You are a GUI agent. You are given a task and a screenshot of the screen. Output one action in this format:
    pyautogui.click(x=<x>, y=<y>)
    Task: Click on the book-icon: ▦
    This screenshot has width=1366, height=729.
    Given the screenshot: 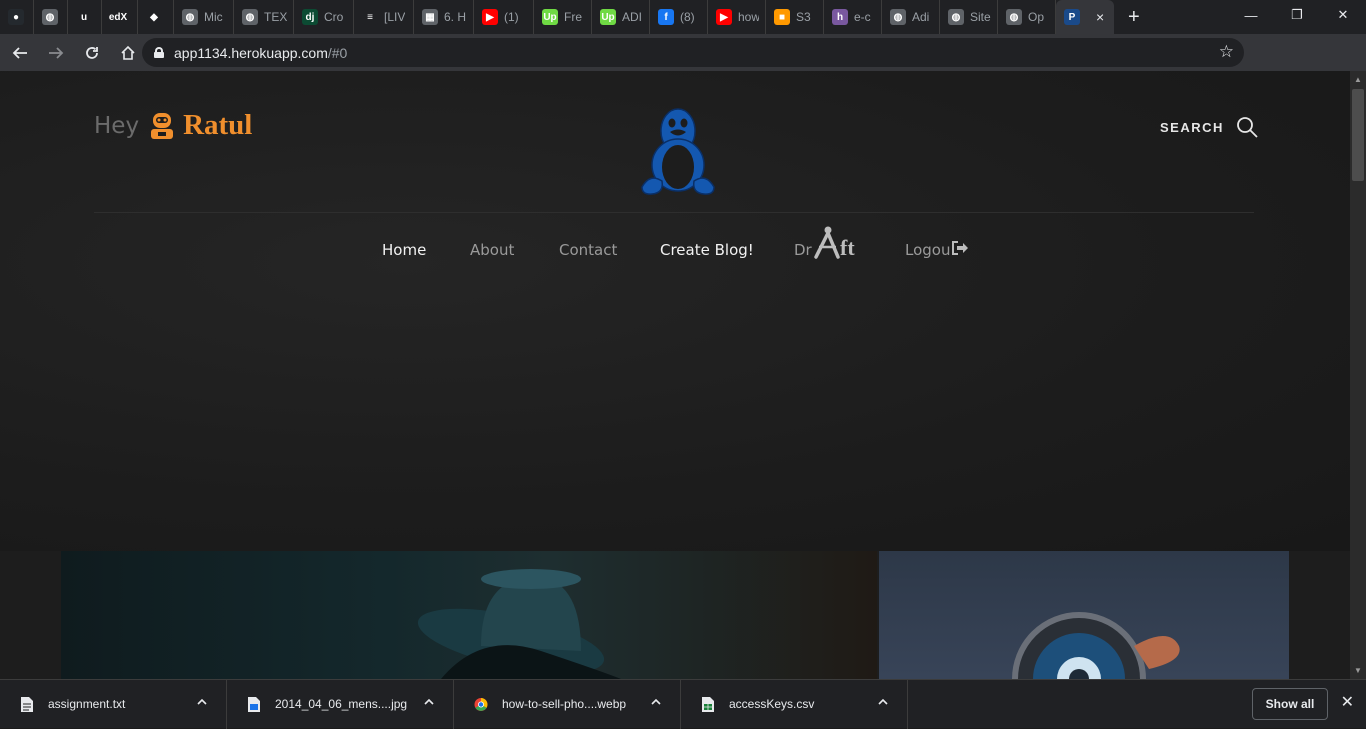 What is the action you would take?
    pyautogui.click(x=430, y=17)
    